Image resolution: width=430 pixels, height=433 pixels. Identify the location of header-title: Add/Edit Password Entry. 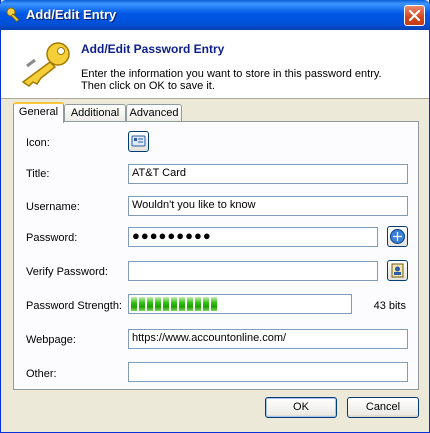
(153, 49).